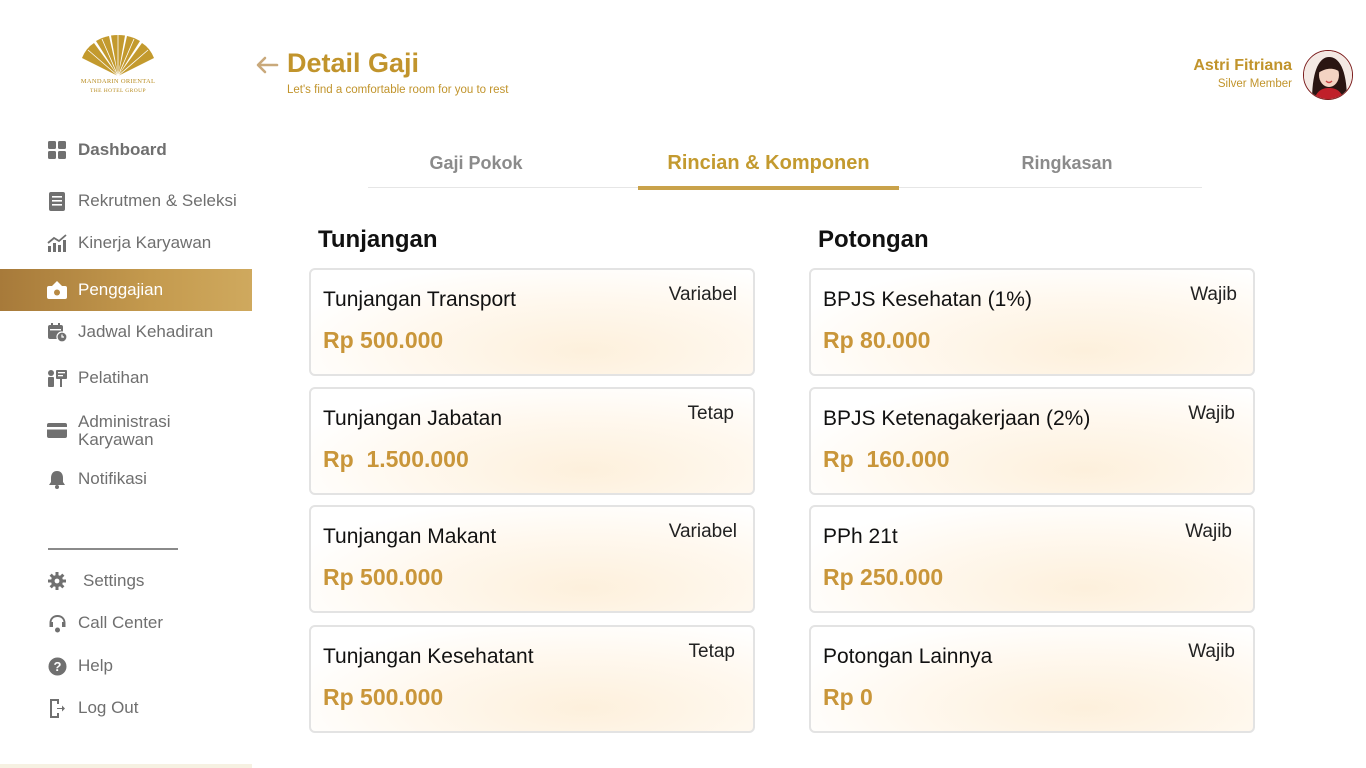  I want to click on component-name: Tunjangan Kesehatant, so click(428, 656).